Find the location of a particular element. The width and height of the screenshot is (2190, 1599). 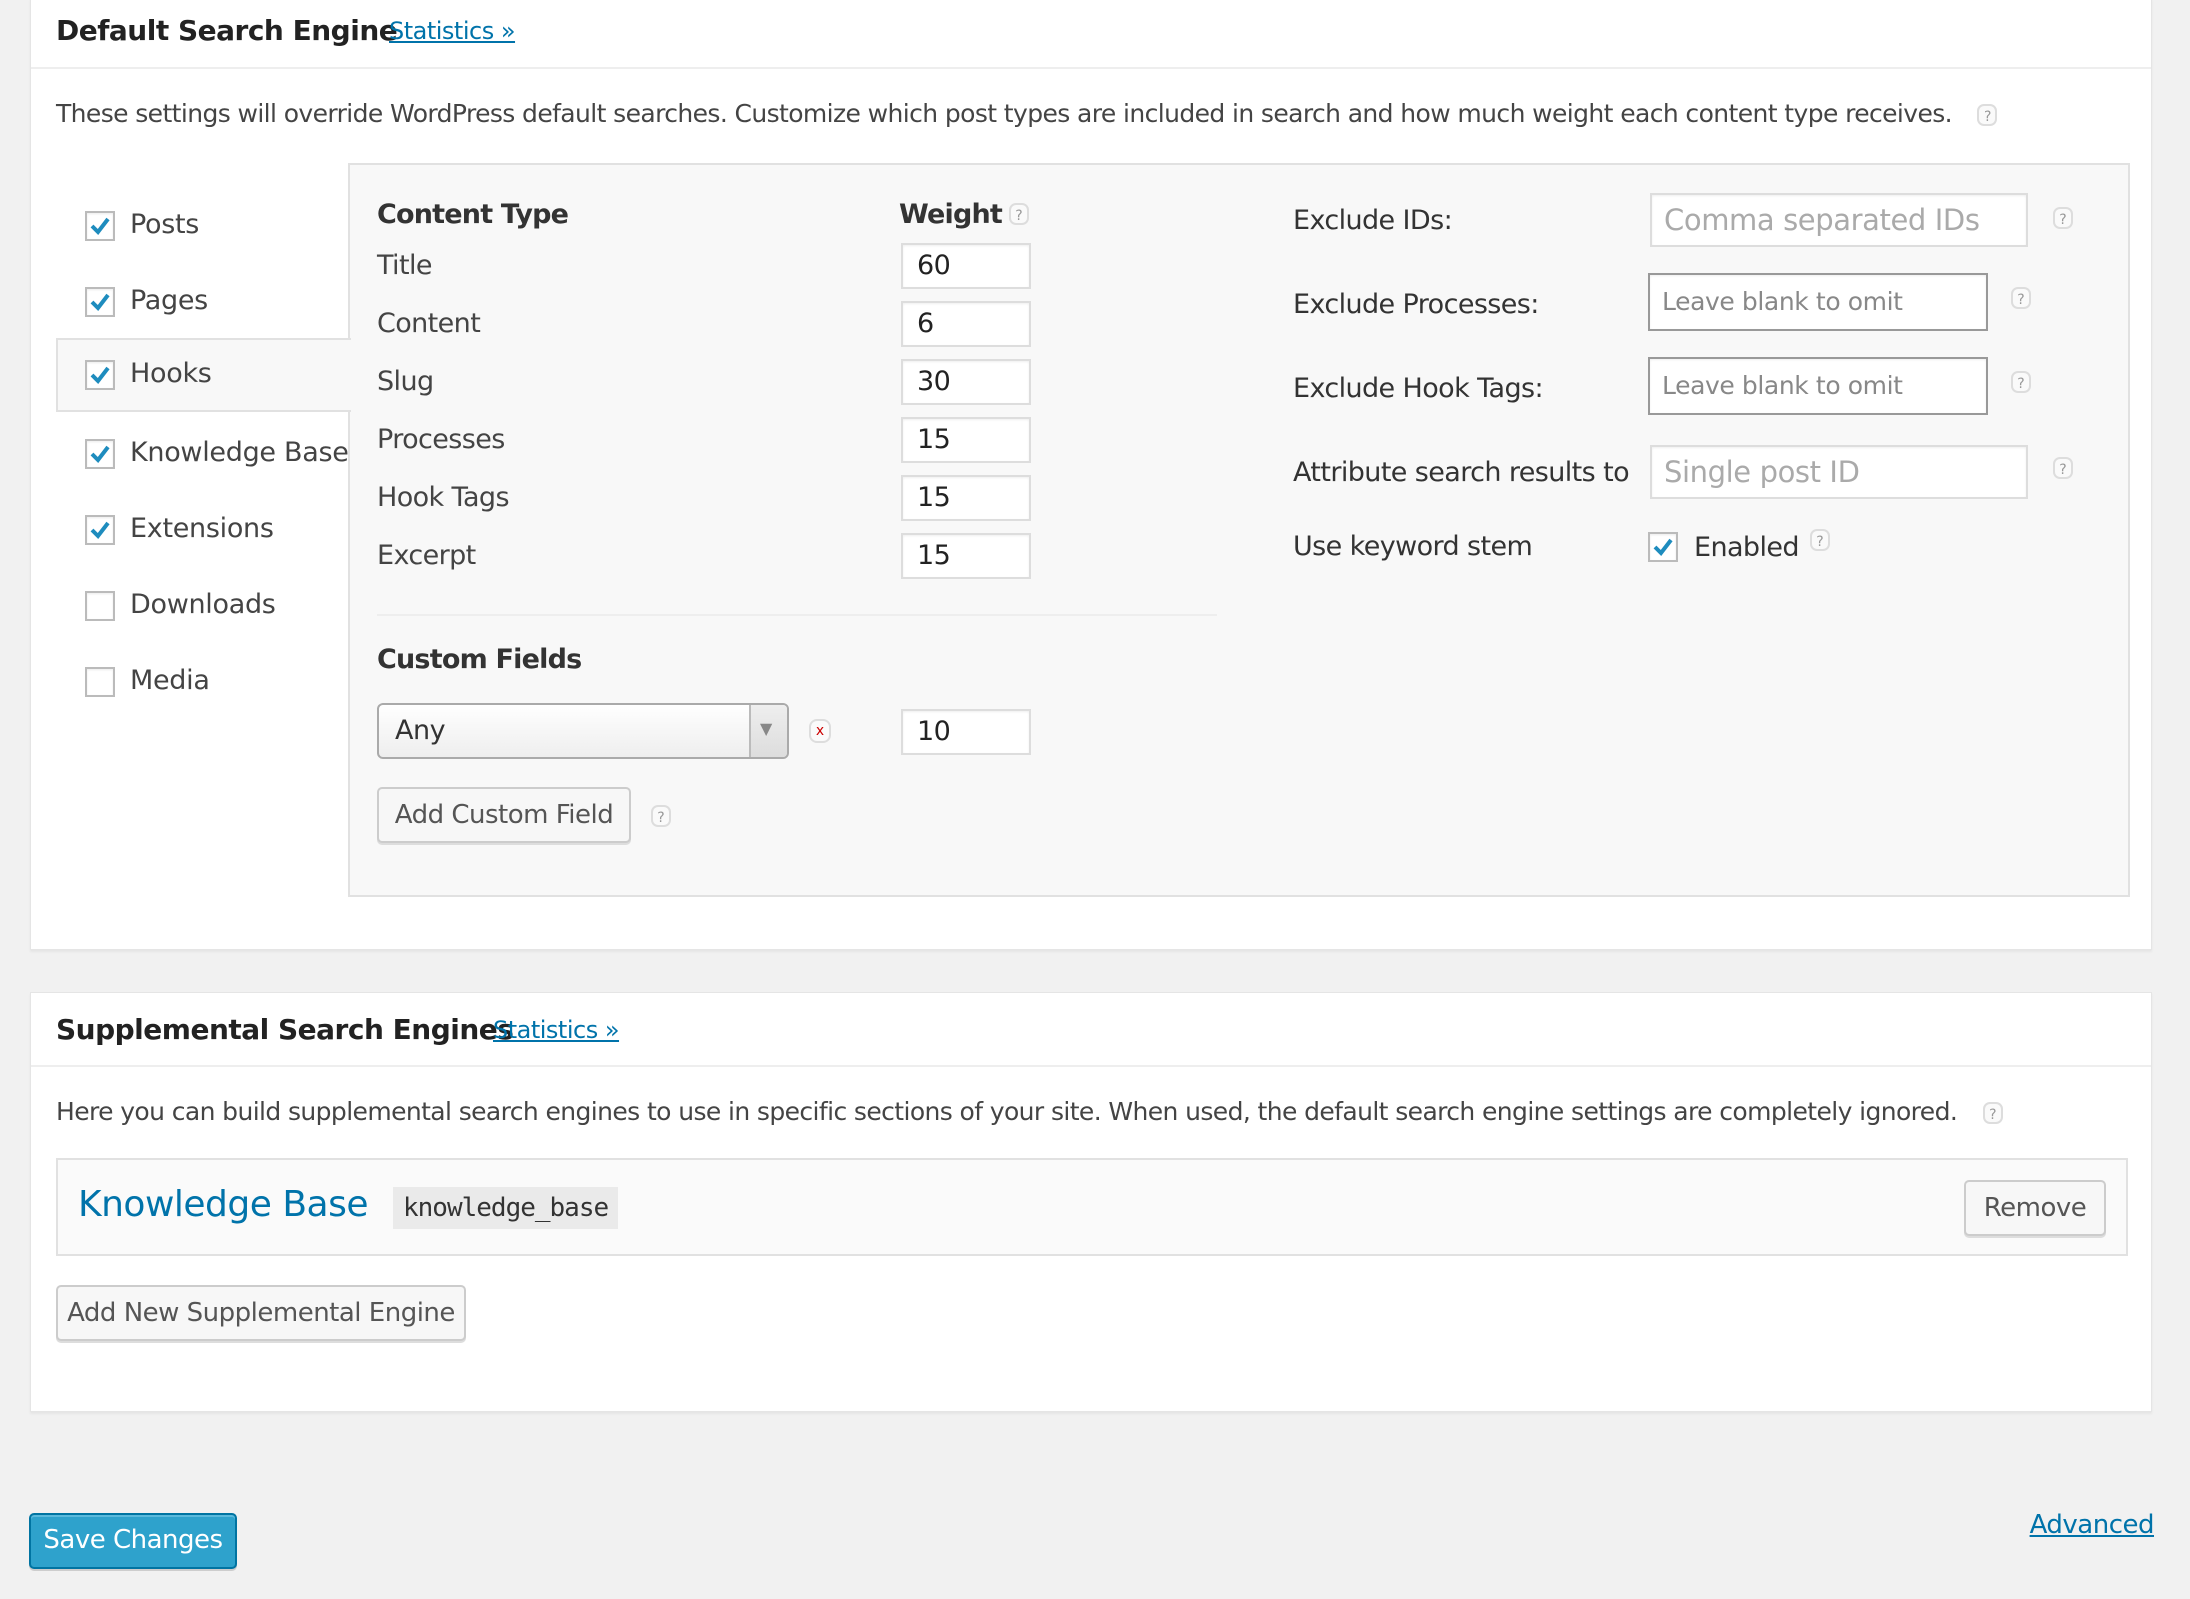

engine-slug: knowledge_base is located at coordinates (506, 1208).